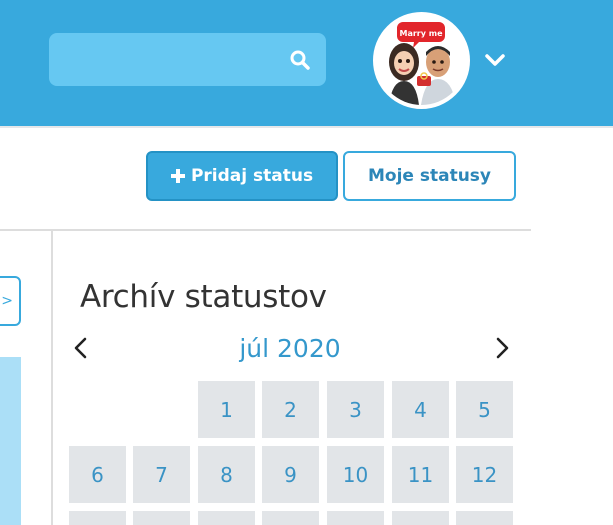  Describe the element at coordinates (187, 59) in the screenshot. I see `search-input` at that location.